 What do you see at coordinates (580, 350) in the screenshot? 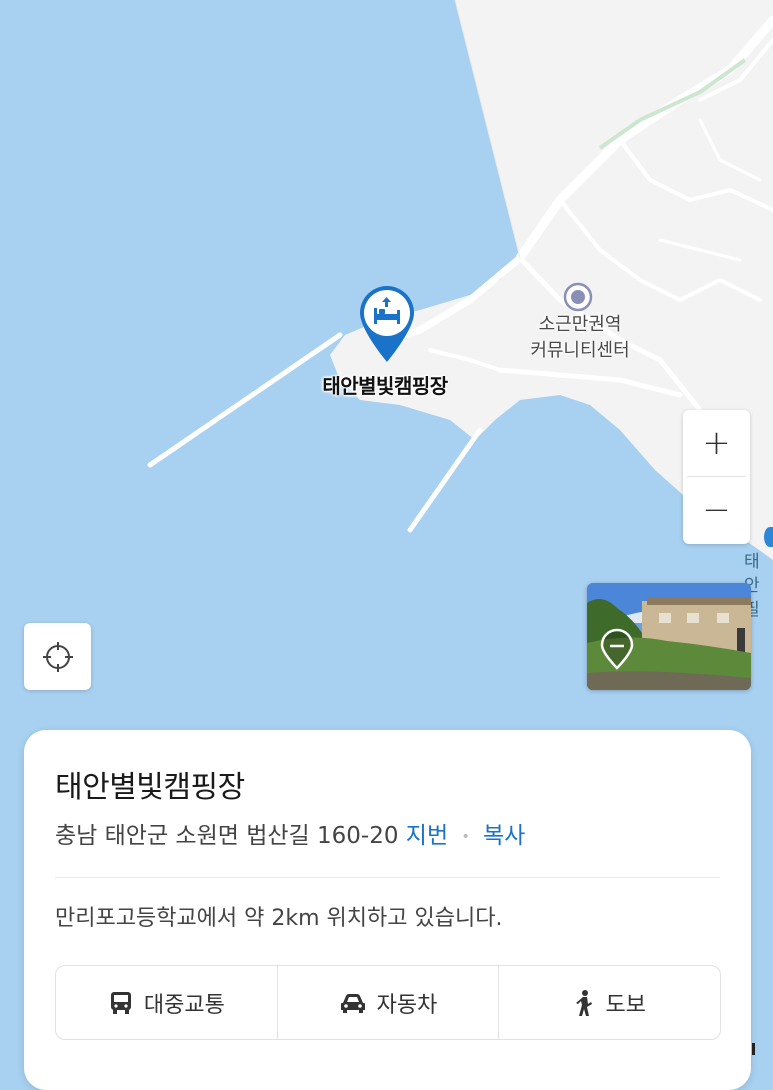
I see `poi-label-line2: 커뮤니티센터` at bounding box center [580, 350].